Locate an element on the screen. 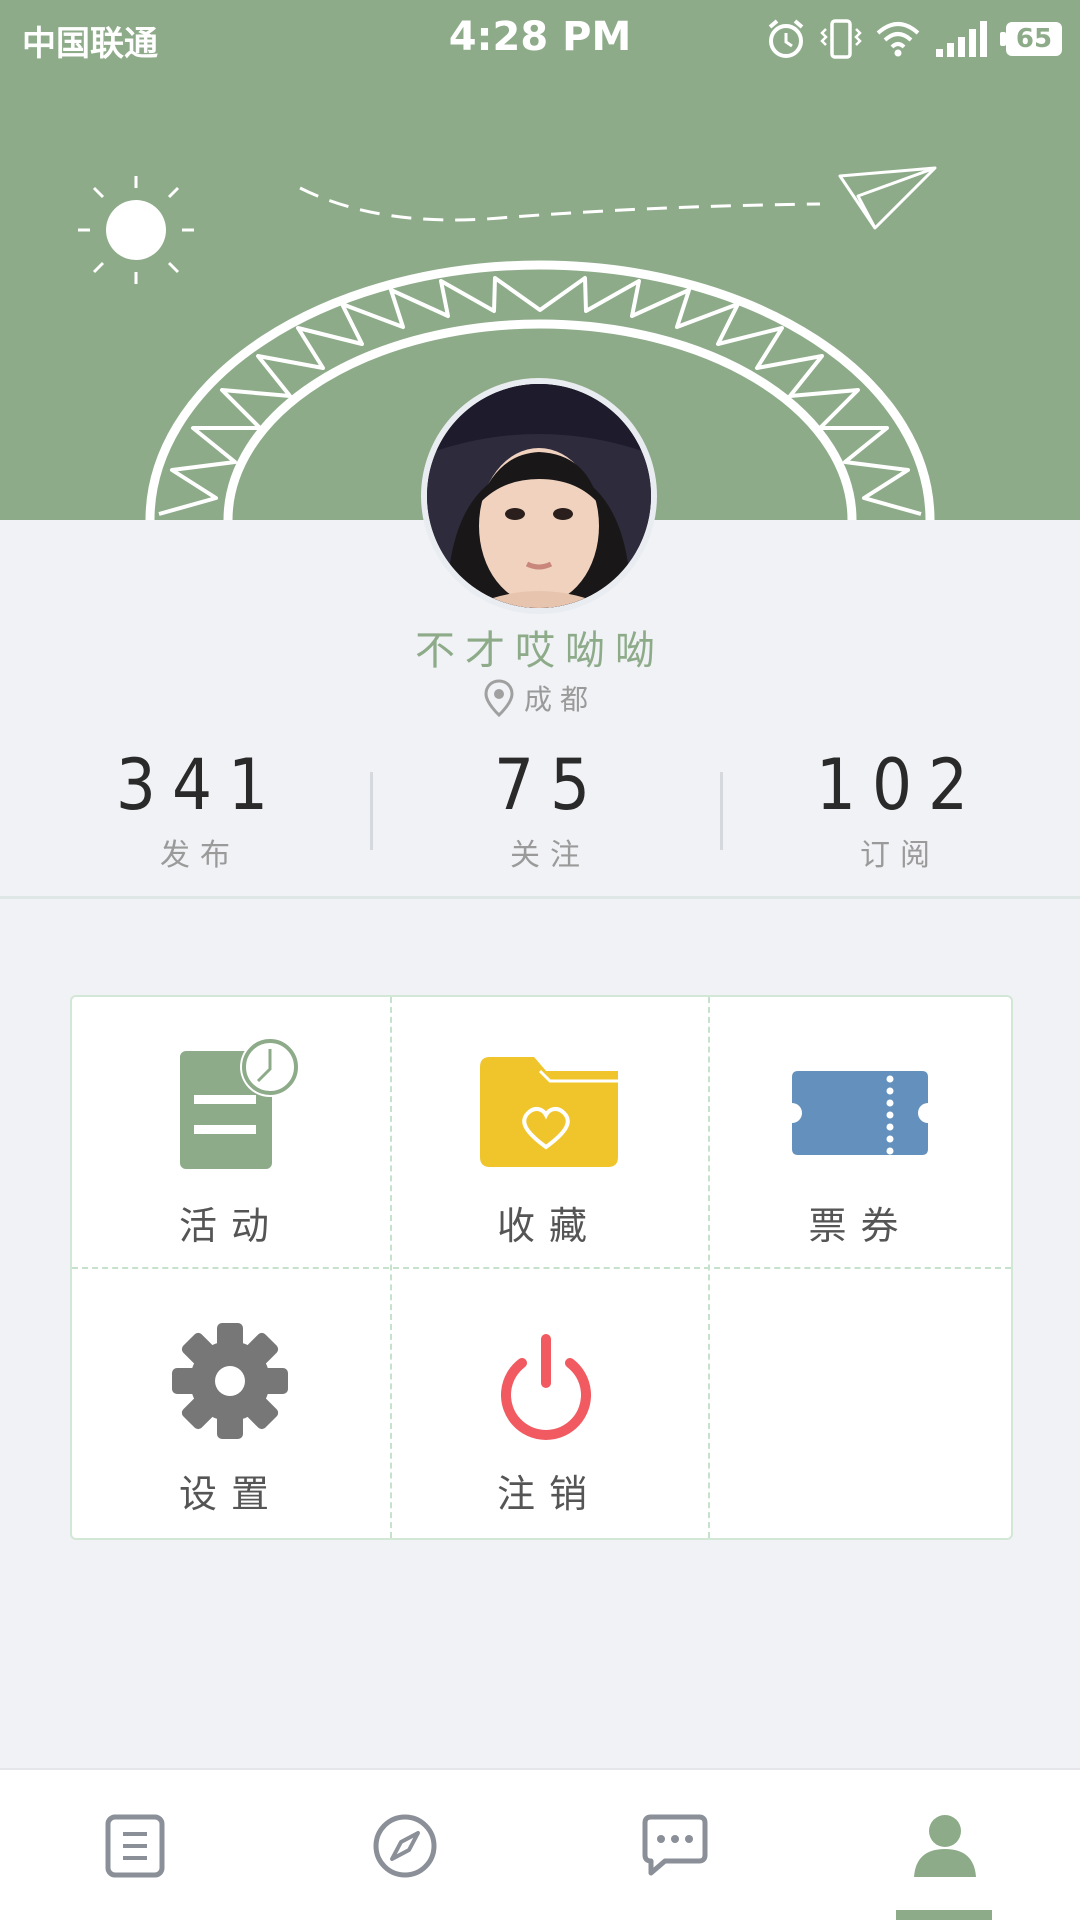  menu-item-tickets-label: 票券 is located at coordinates (860, 1226).